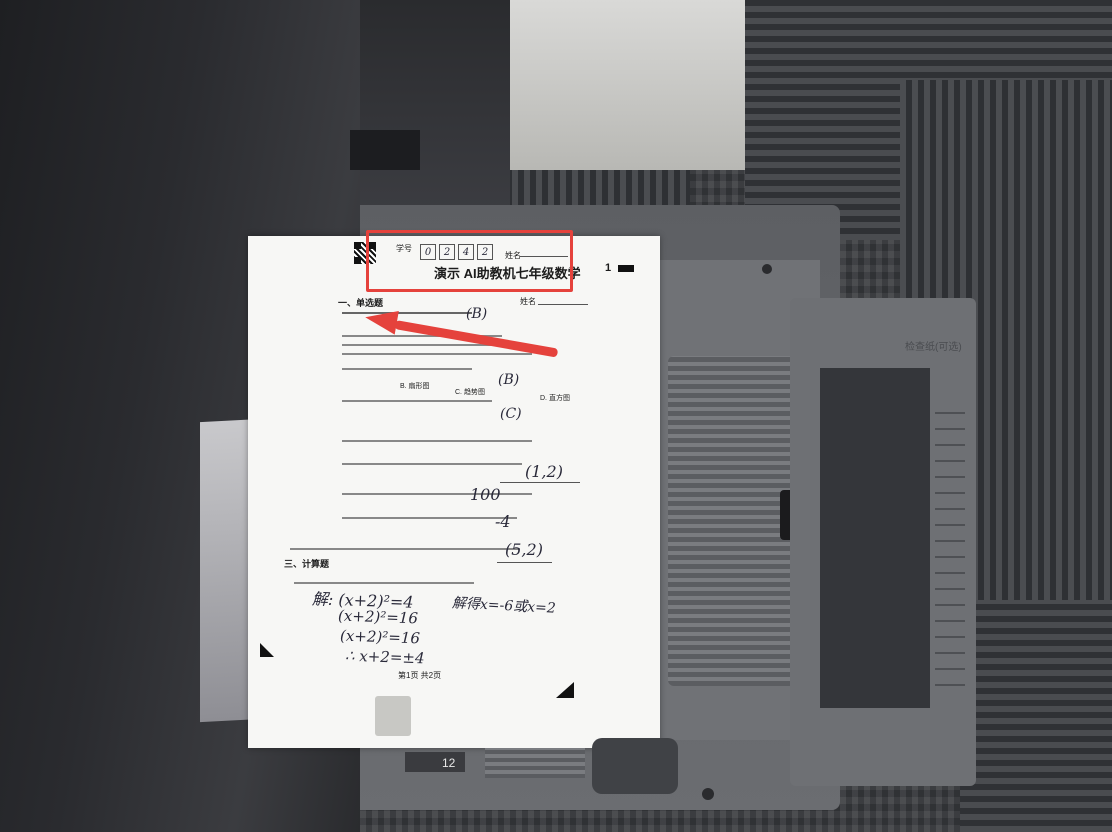  Describe the element at coordinates (620, 85) in the screenshot. I see `cabinet` at that location.